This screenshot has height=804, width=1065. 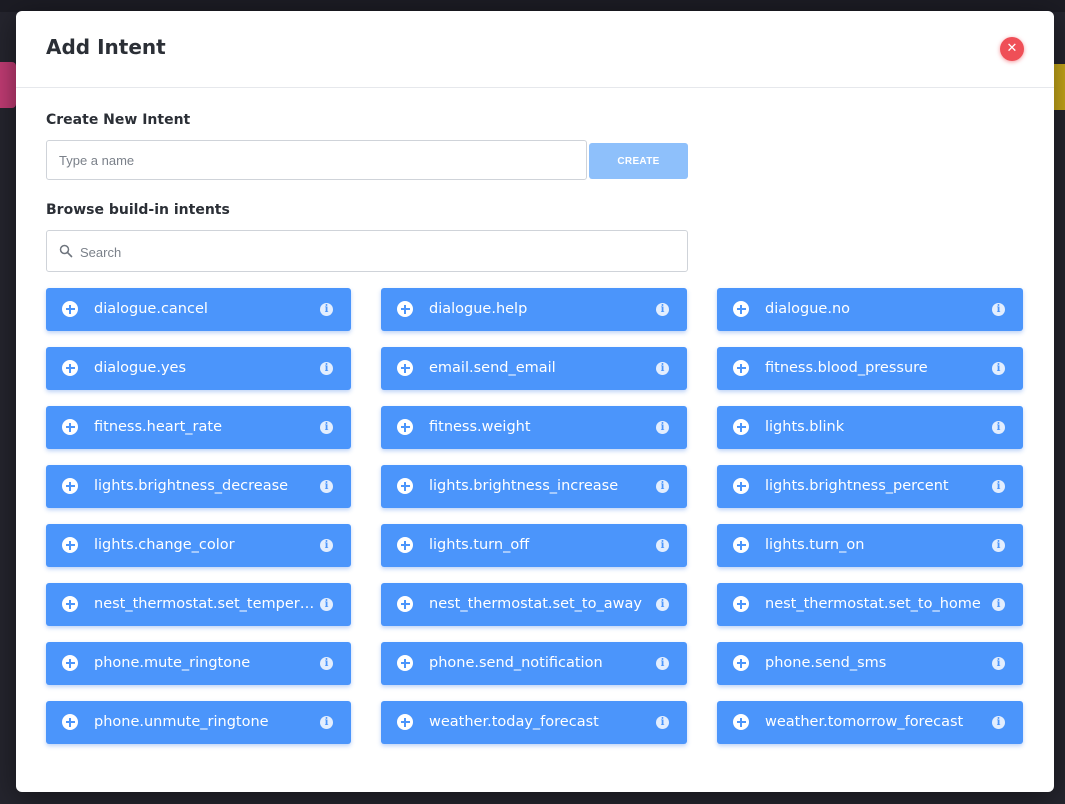 What do you see at coordinates (514, 722) in the screenshot?
I see `intent-label: weather.today_forecast` at bounding box center [514, 722].